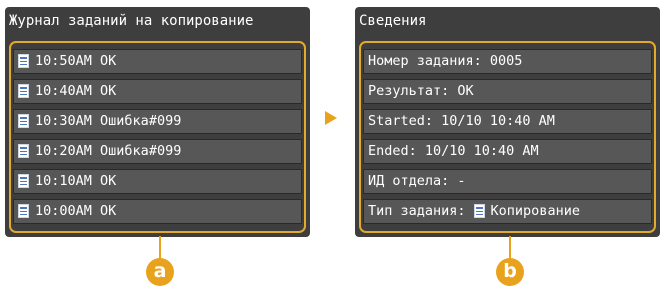 This screenshot has height=293, width=660. I want to click on job-number-row: Номер задания: 0005, so click(507, 61).